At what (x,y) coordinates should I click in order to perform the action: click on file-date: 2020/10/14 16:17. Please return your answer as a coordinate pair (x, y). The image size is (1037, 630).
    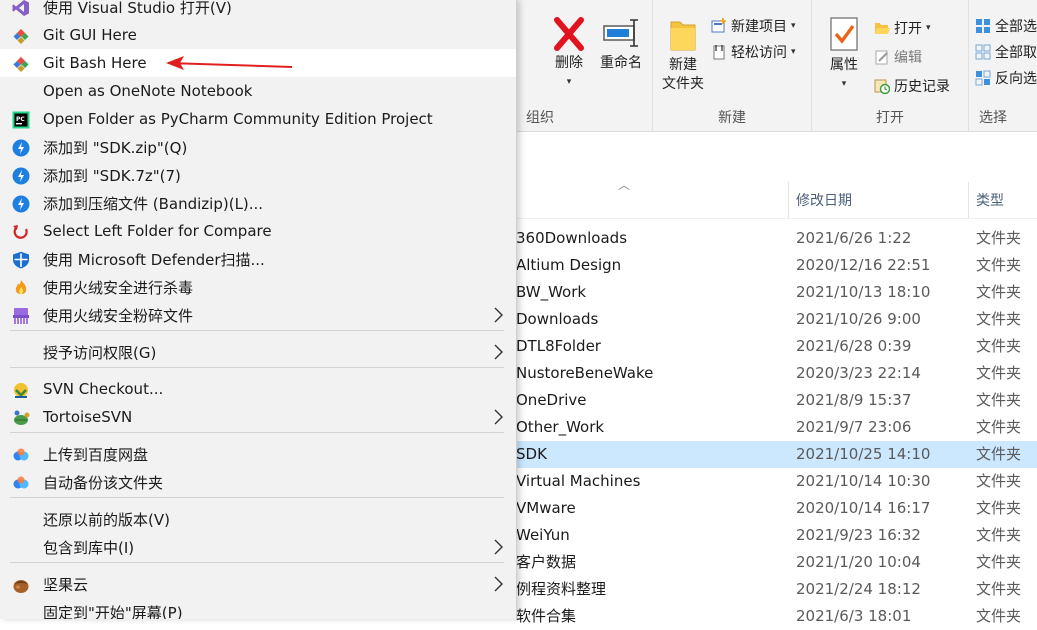
    Looking at the image, I should click on (863, 508).